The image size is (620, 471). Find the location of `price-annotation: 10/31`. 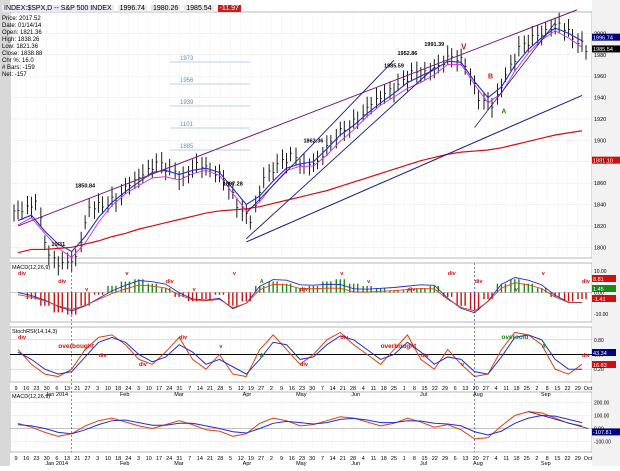

price-annotation: 10/31 is located at coordinates (58, 245).